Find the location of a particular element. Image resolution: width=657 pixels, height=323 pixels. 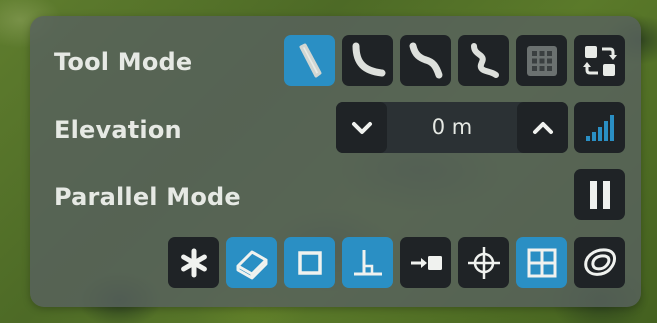

snap-existing-geometry-button is located at coordinates (251, 262).